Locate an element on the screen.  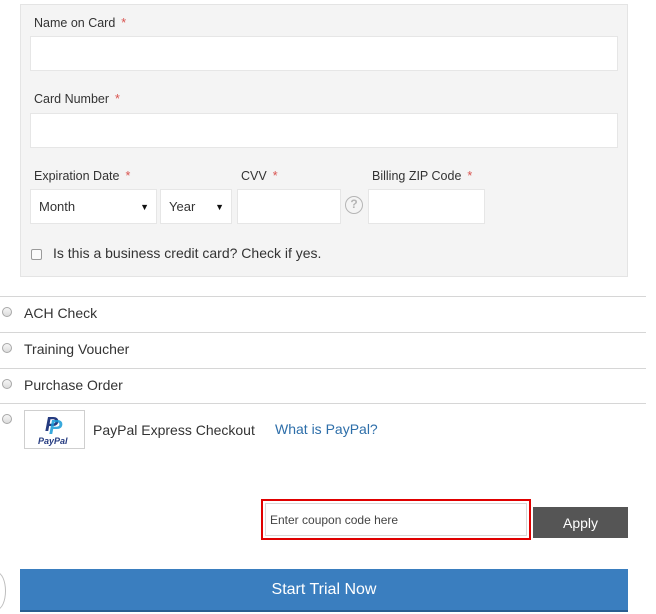
coupon-input is located at coordinates (396, 519).